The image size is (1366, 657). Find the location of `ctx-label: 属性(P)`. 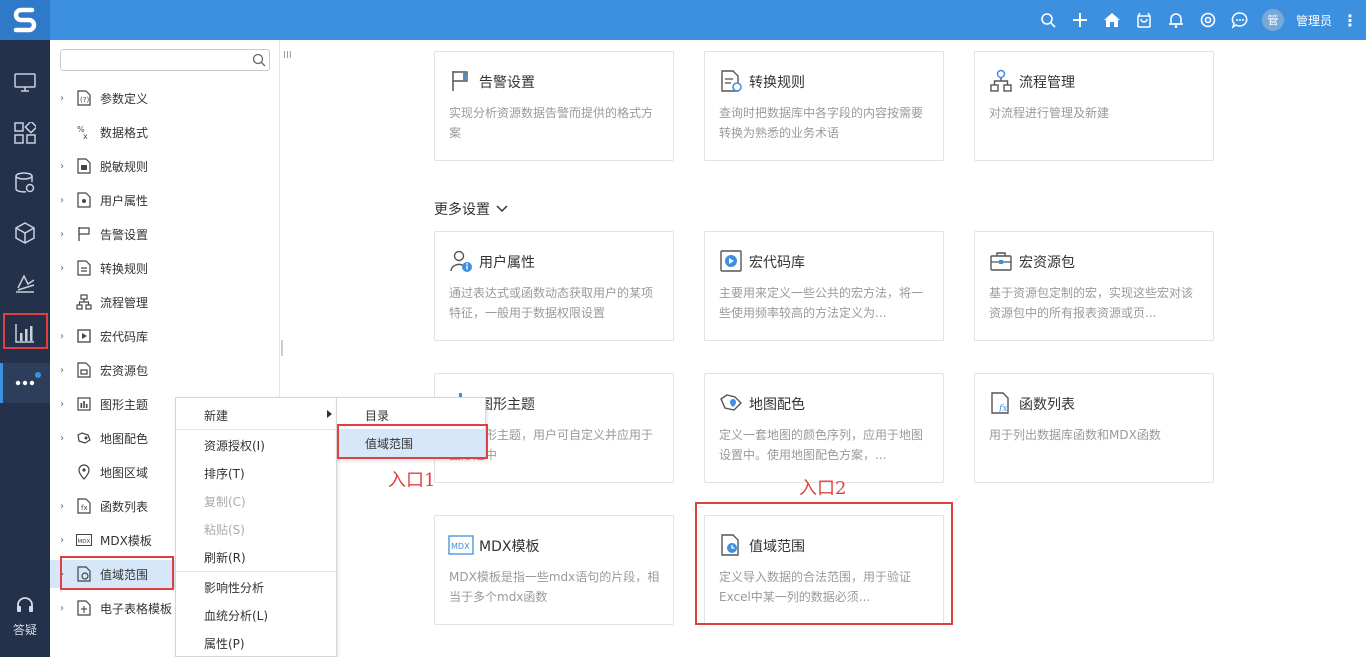

ctx-label: 属性(P) is located at coordinates (224, 643).